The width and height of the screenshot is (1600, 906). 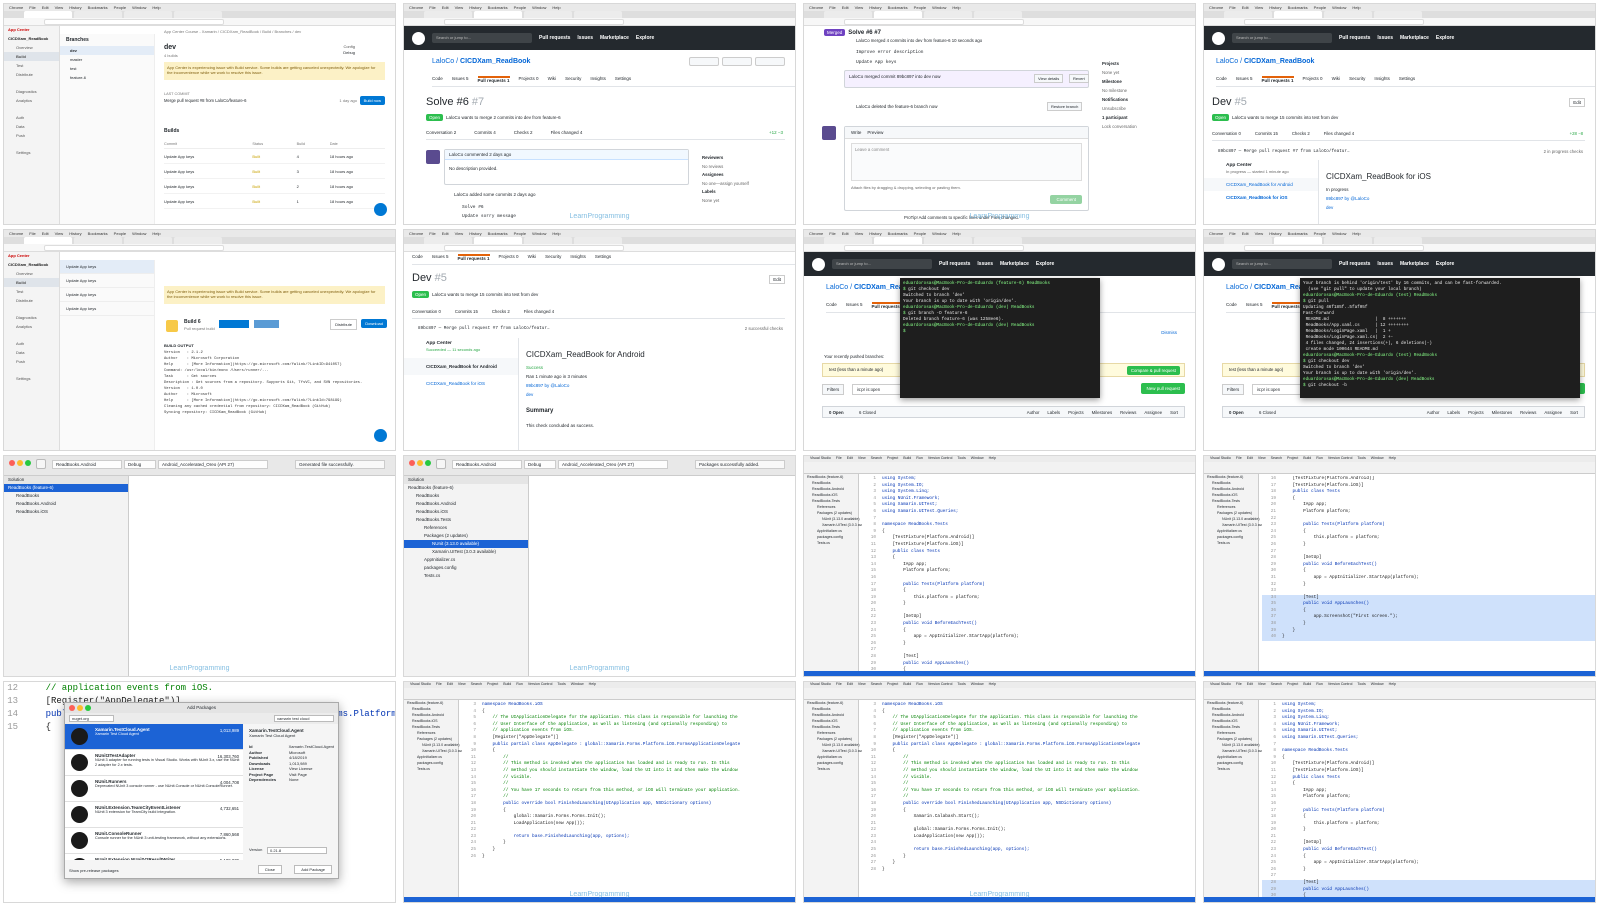 What do you see at coordinates (1265, 61) in the screenshot?
I see `repo-title: LaloCo / CICDXam_ReadBook` at bounding box center [1265, 61].